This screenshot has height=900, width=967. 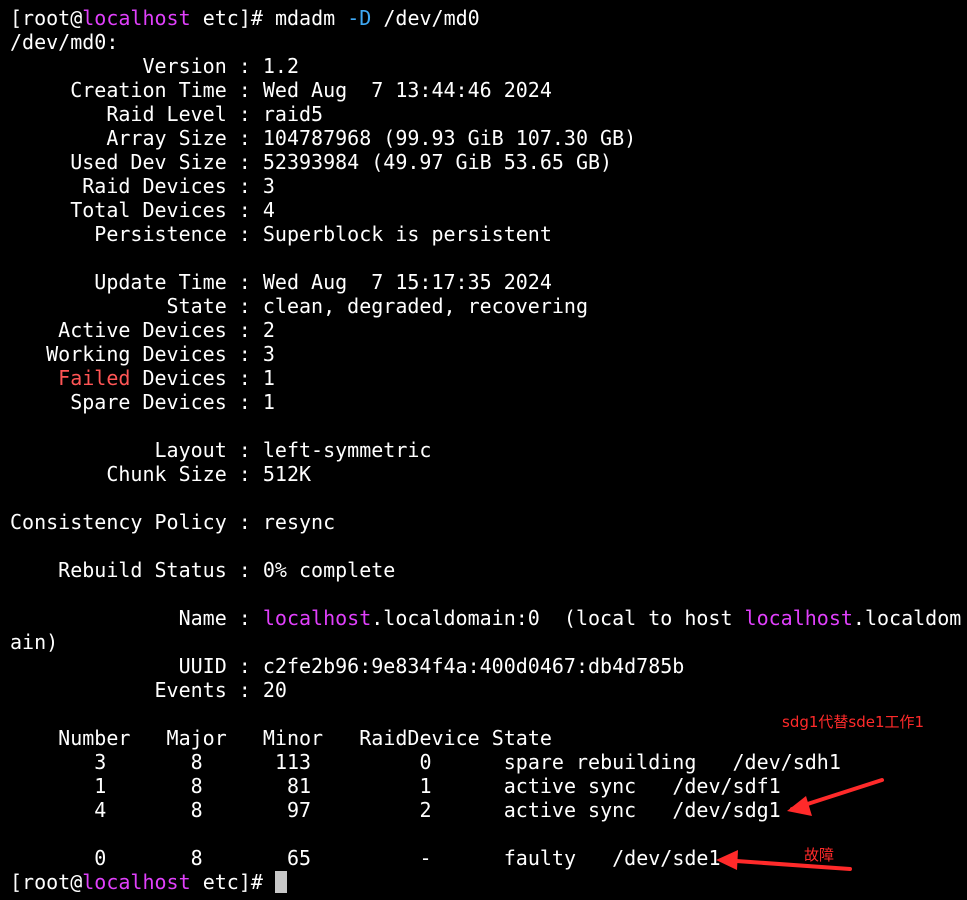 What do you see at coordinates (800, 824) in the screenshot?
I see `annotation-arrows` at bounding box center [800, 824].